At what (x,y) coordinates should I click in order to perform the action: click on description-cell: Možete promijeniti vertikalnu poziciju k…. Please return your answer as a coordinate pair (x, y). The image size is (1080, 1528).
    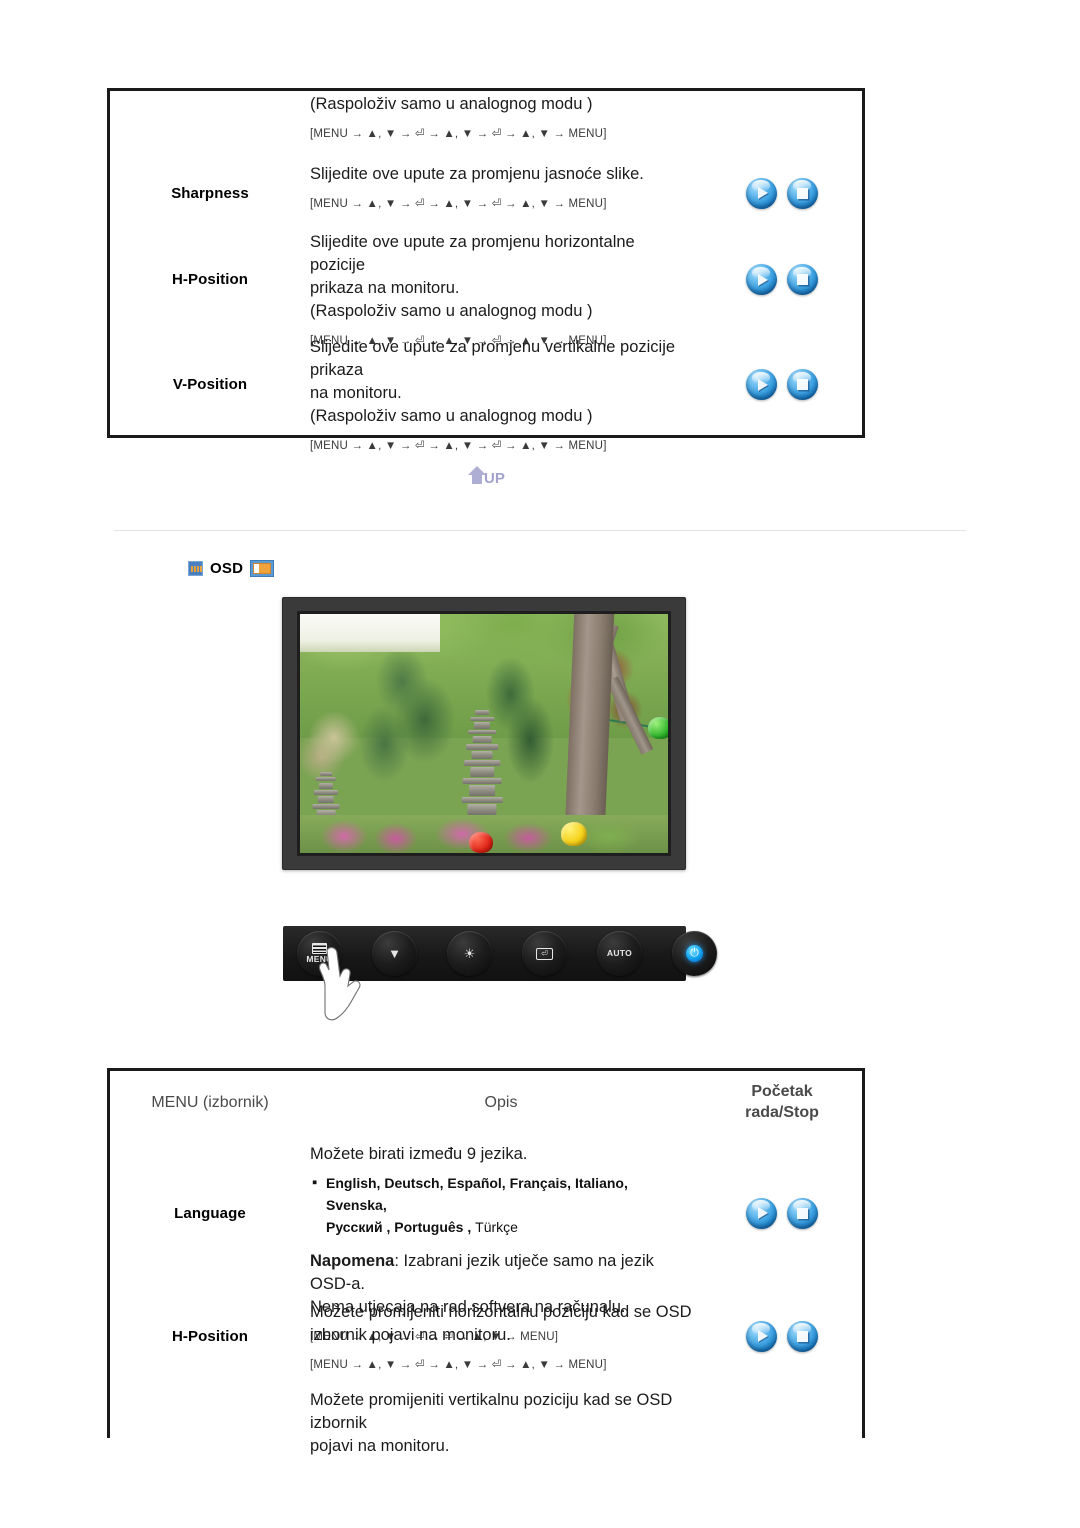
    Looking at the image, I should click on (506, 1417).